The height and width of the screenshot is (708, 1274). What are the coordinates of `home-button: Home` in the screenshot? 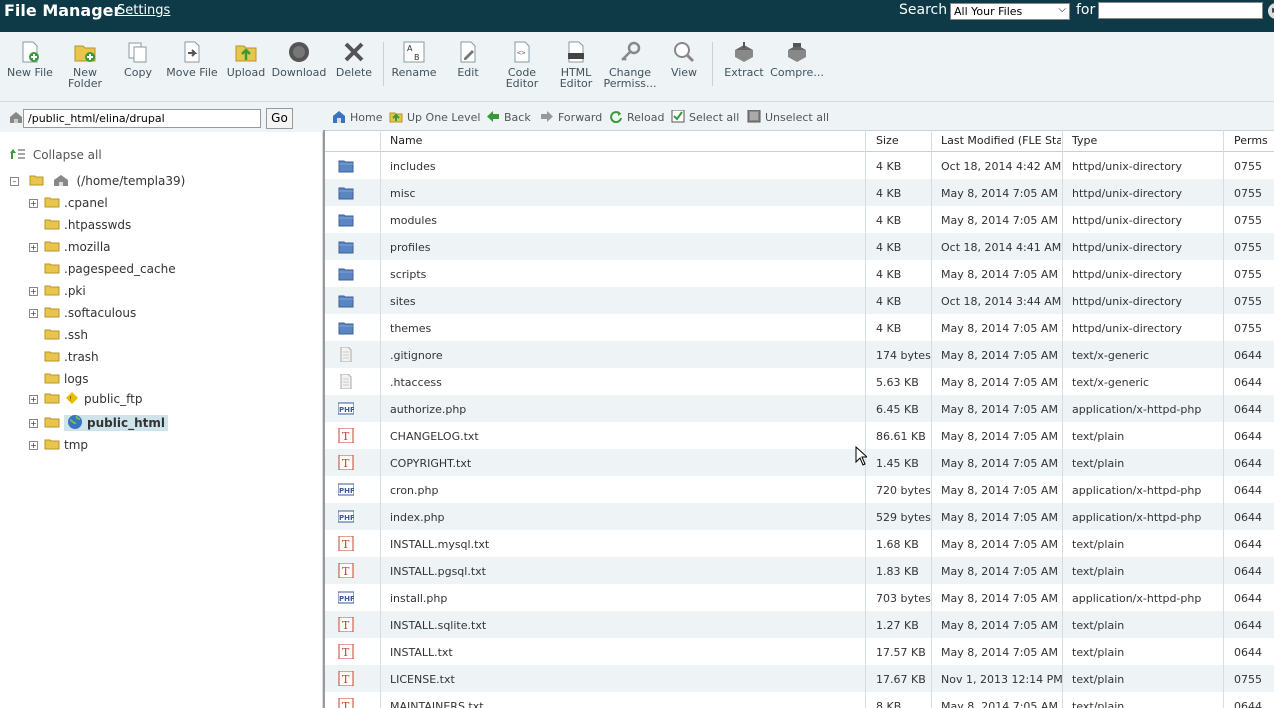 It's located at (357, 117).